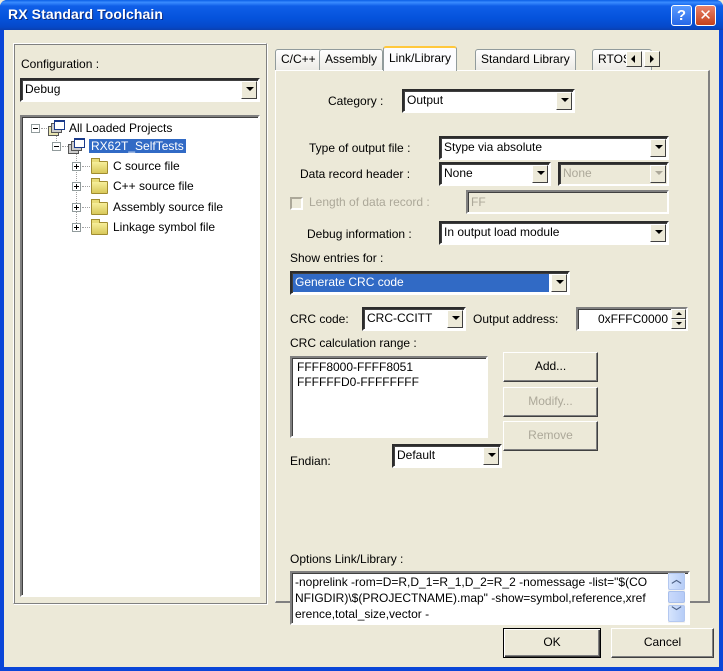  I want to click on output-address-input: 0xFFFC0000, so click(632, 319).